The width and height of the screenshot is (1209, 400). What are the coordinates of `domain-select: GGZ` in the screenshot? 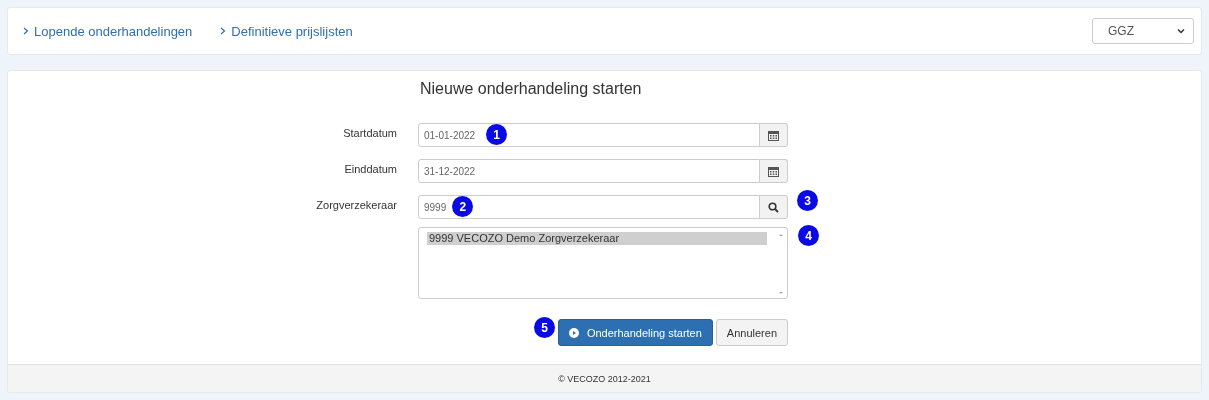 It's located at (1143, 31).